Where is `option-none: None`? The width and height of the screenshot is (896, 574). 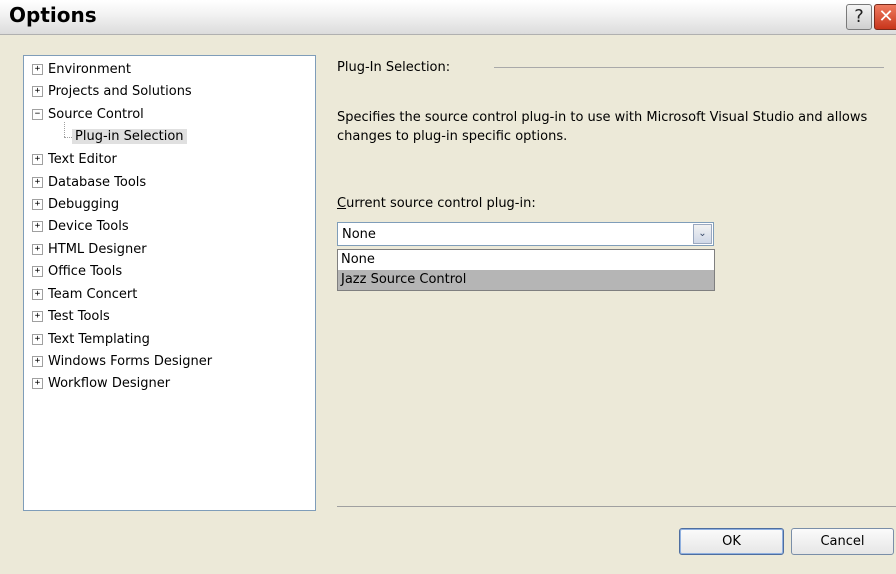 option-none: None is located at coordinates (526, 260).